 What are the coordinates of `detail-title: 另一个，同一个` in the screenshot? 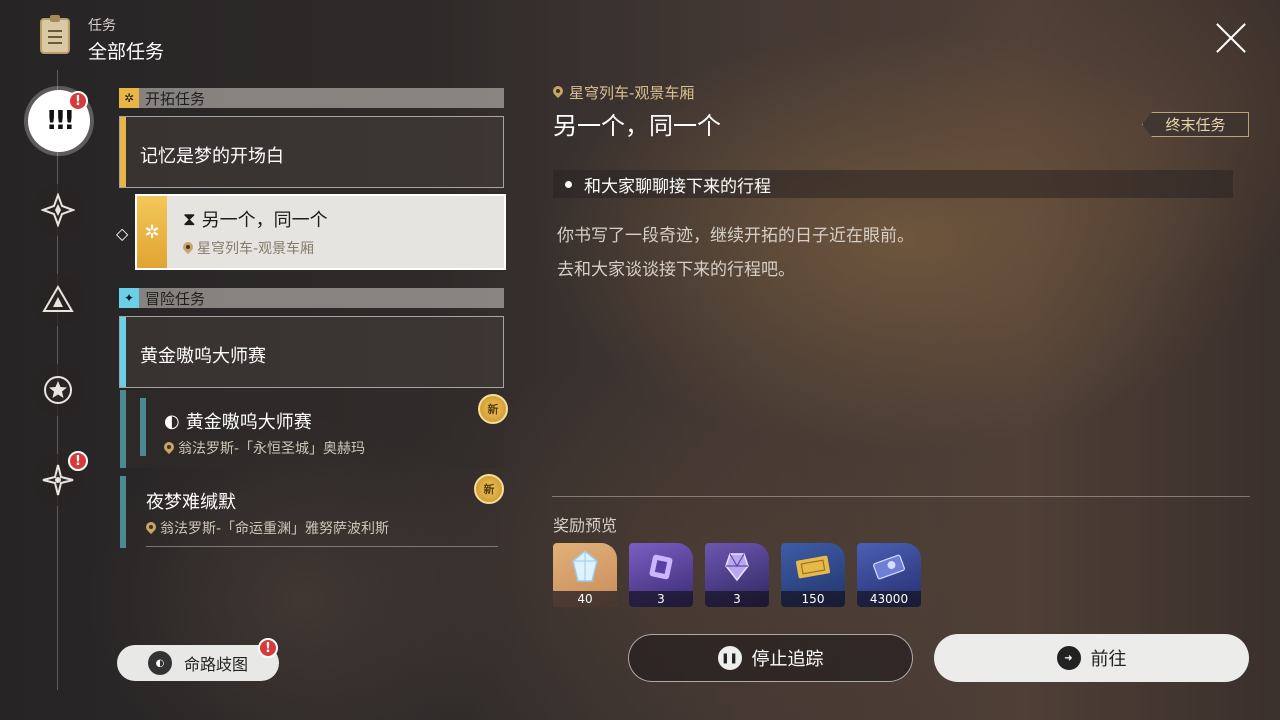 It's located at (637, 126).